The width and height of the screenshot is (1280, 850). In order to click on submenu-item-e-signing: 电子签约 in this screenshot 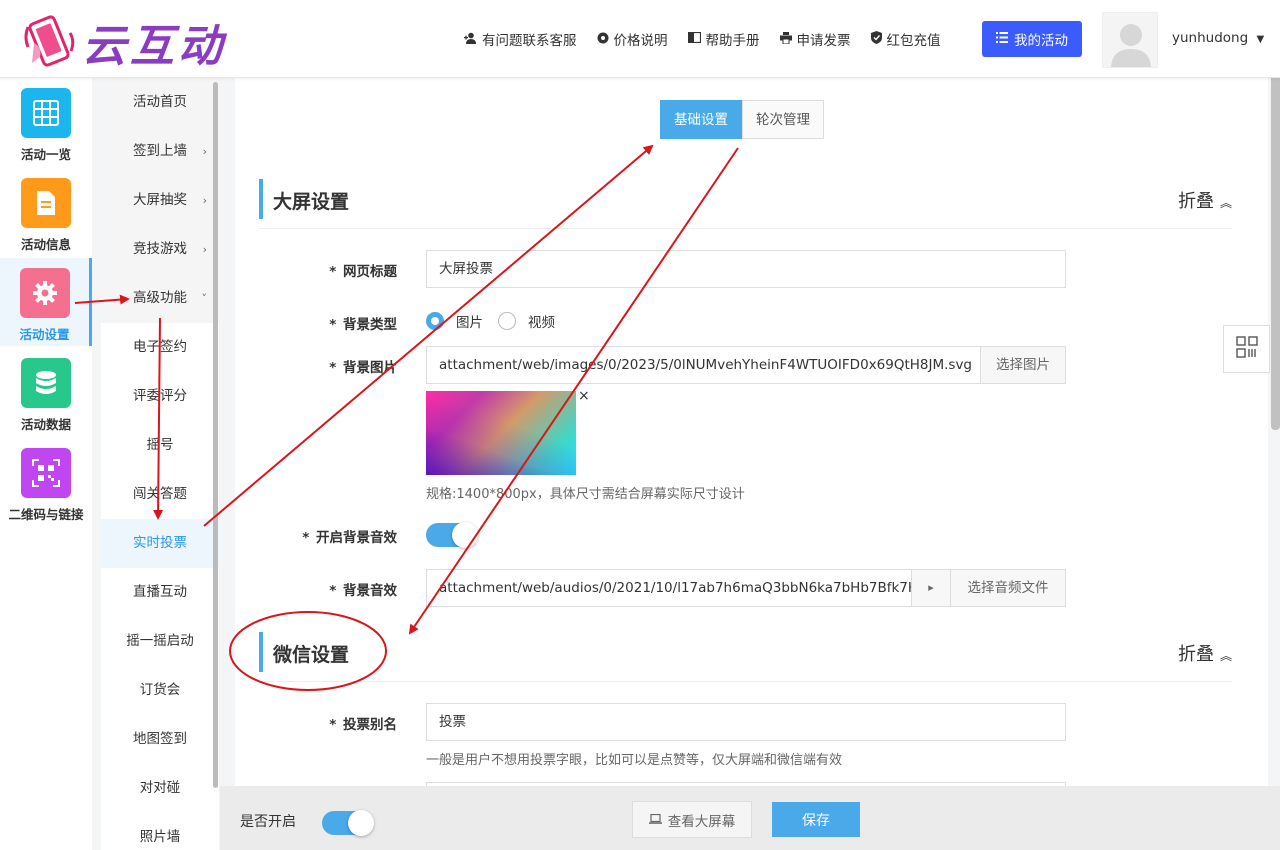, I will do `click(160, 347)`.